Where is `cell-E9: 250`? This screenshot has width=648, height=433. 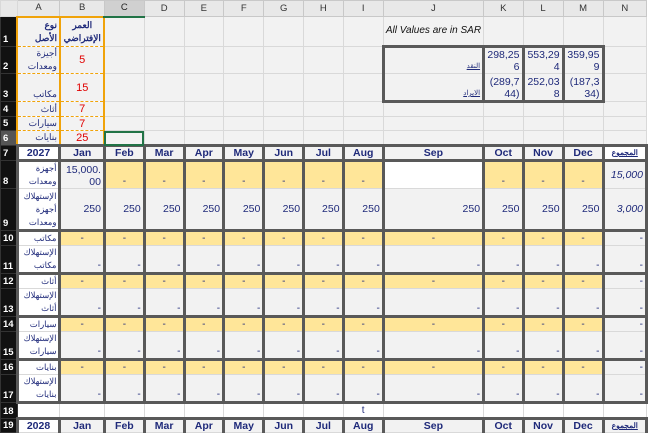
cell-E9: 250 is located at coordinates (204, 209).